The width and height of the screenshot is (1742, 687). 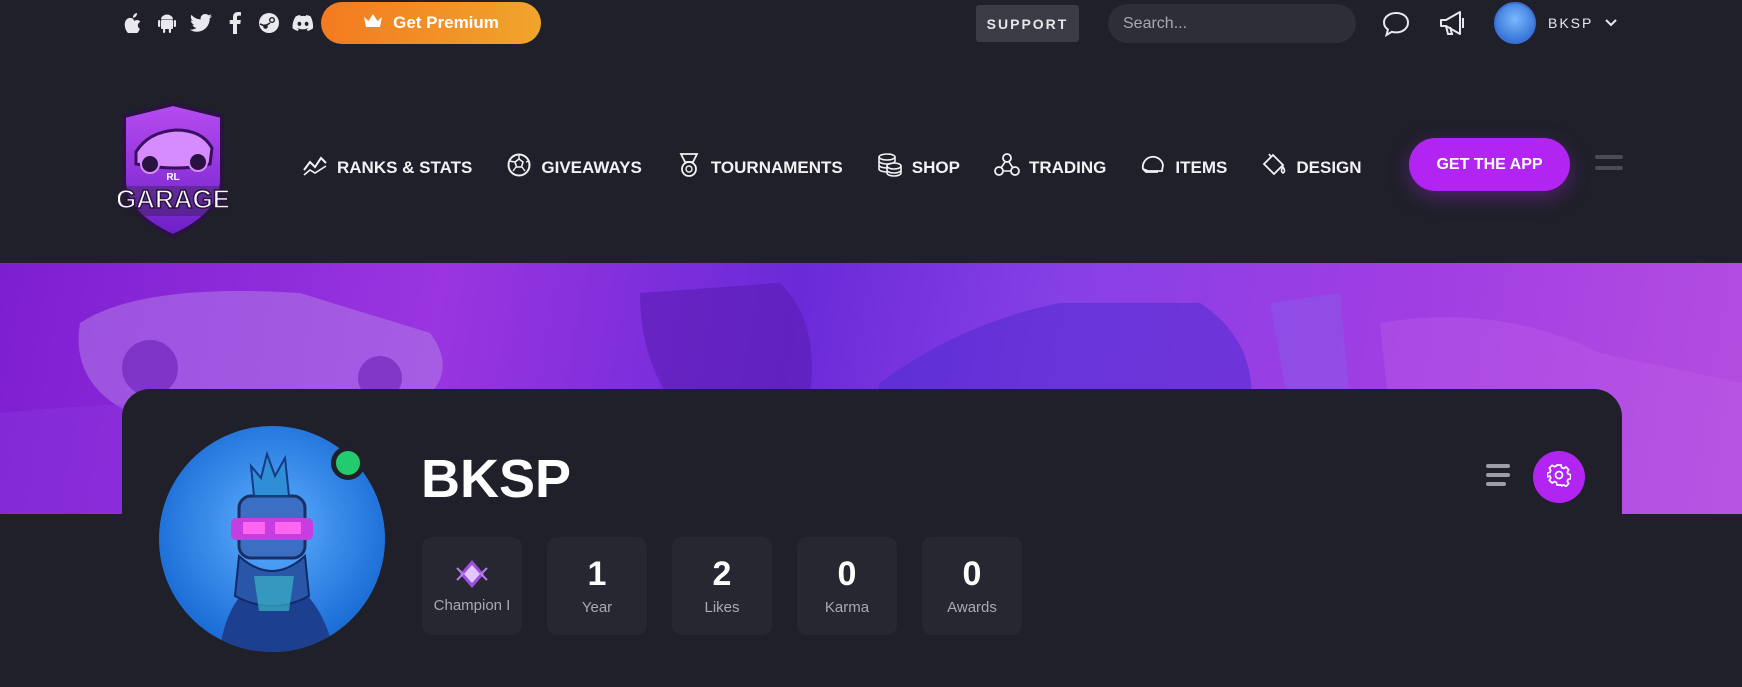 I want to click on gear-icon, so click(x=1559, y=477).